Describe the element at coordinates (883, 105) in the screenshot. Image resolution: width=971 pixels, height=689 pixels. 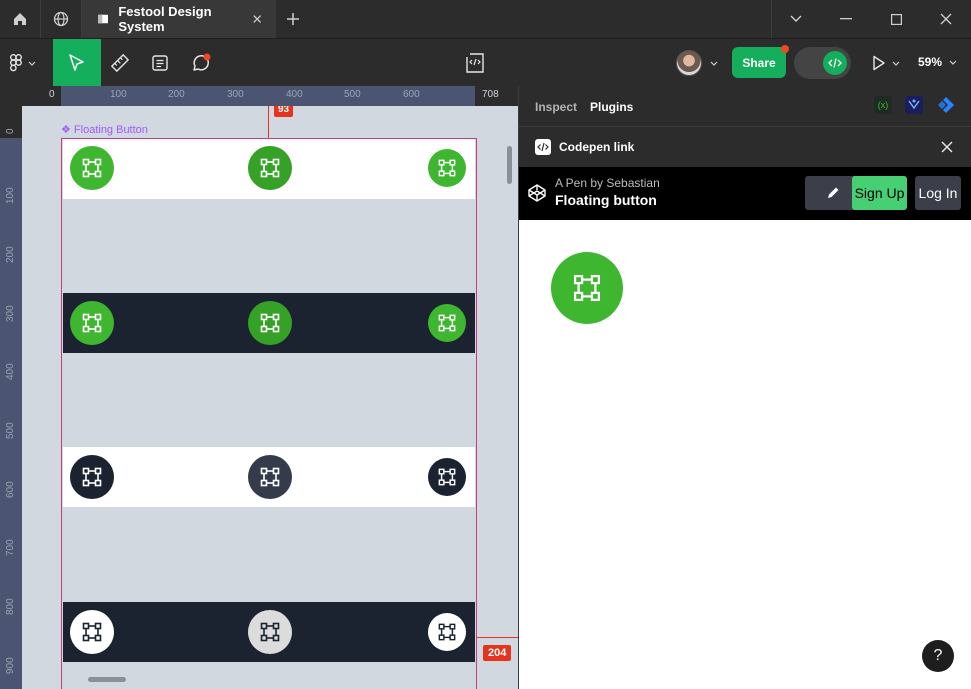
I see `variables-plugin-icon: (x)` at that location.